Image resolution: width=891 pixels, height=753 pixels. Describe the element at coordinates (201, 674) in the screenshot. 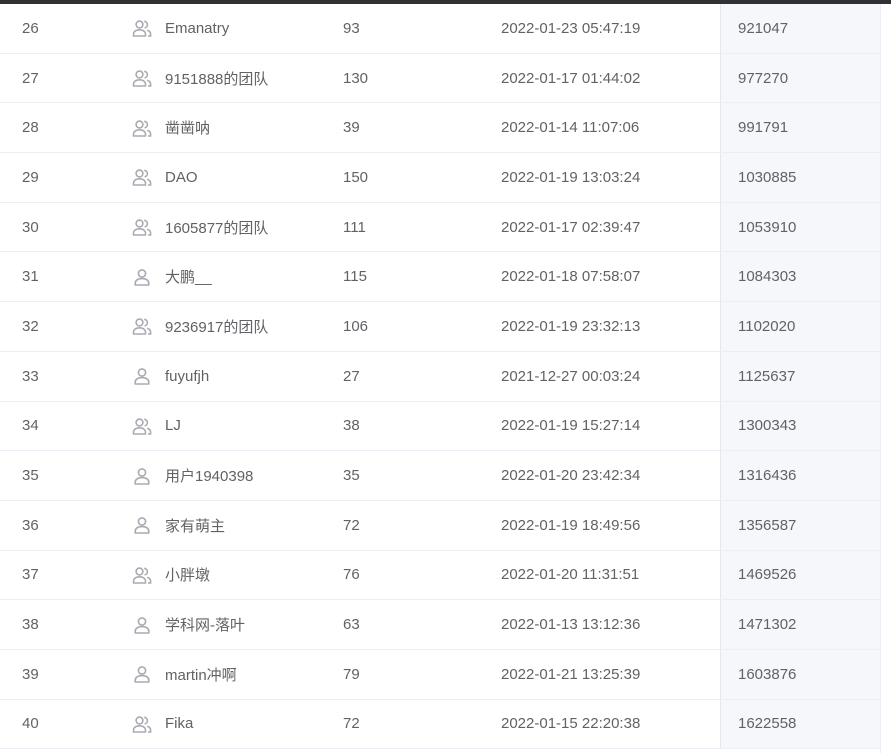

I see `name-cell: martin冲啊` at that location.